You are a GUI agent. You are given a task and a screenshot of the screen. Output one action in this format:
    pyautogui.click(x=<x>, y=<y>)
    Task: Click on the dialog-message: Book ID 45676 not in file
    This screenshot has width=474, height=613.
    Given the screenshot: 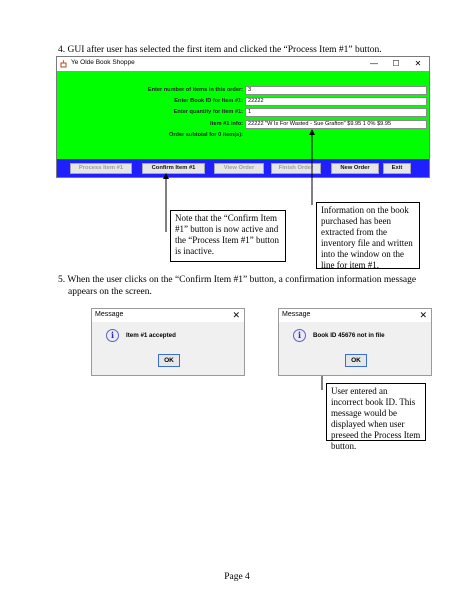 What is the action you would take?
    pyautogui.click(x=349, y=335)
    